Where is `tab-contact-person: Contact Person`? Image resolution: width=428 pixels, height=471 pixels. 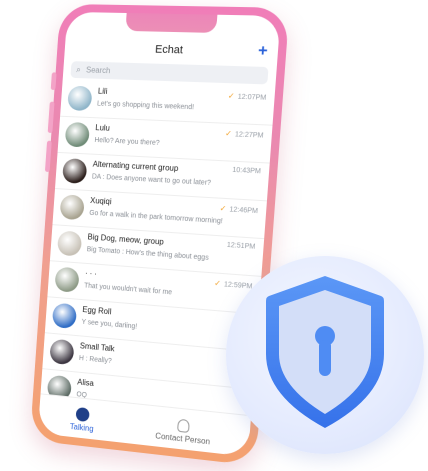 tab-contact-person: Contact Person is located at coordinates (183, 431).